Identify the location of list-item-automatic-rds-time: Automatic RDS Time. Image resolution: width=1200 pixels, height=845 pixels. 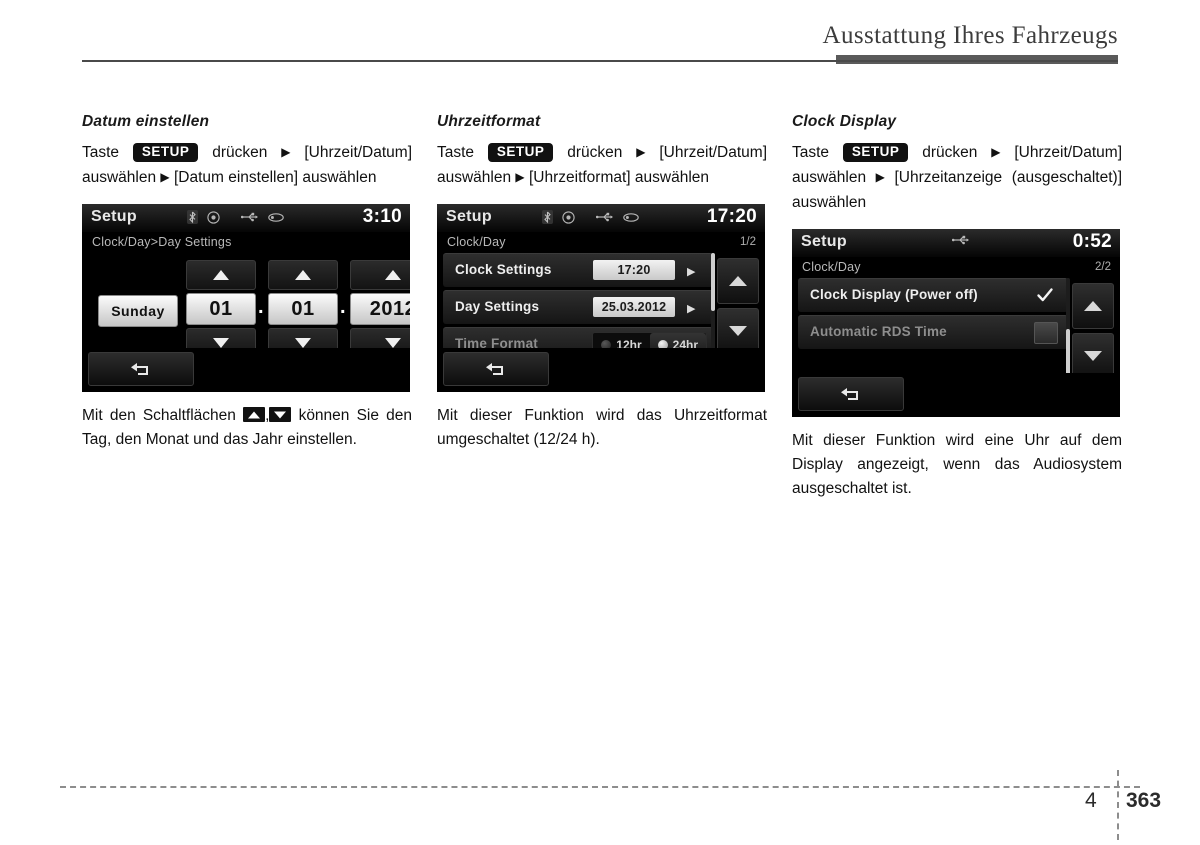
(933, 332).